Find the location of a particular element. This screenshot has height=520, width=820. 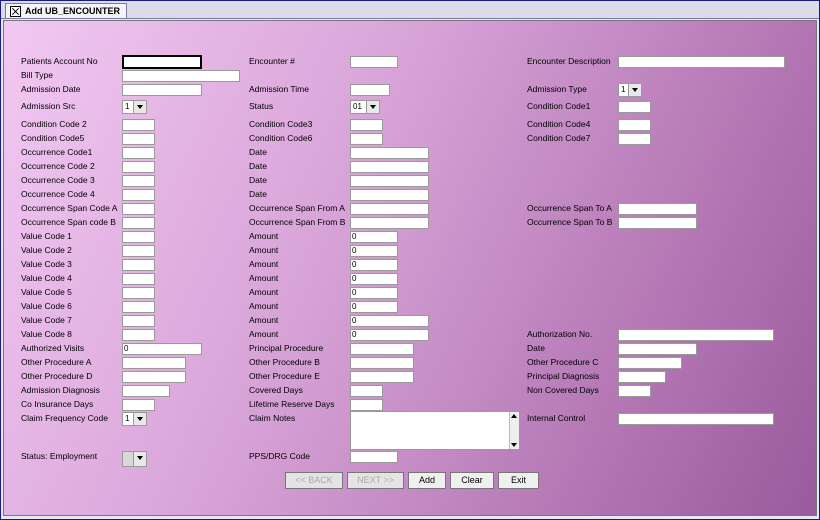

value-code3-input is located at coordinates (138, 265).